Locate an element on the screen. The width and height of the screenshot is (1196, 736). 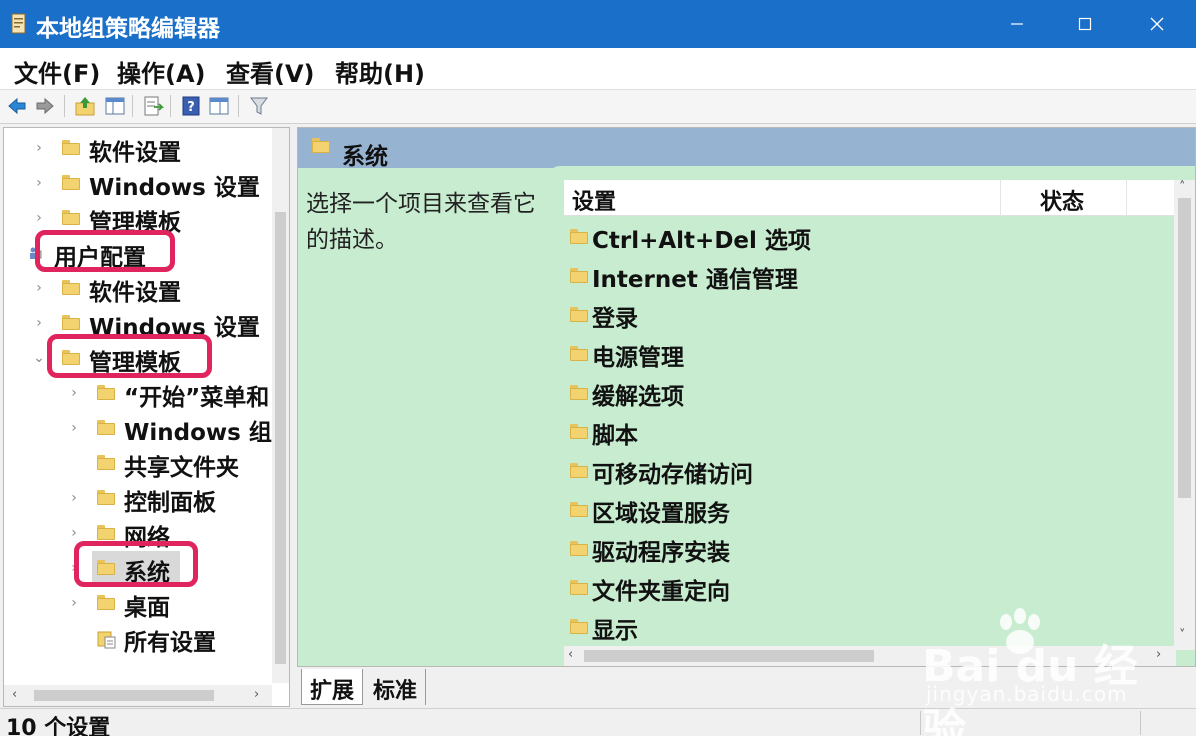
list-item: 区域设置服务 is located at coordinates (864, 510).